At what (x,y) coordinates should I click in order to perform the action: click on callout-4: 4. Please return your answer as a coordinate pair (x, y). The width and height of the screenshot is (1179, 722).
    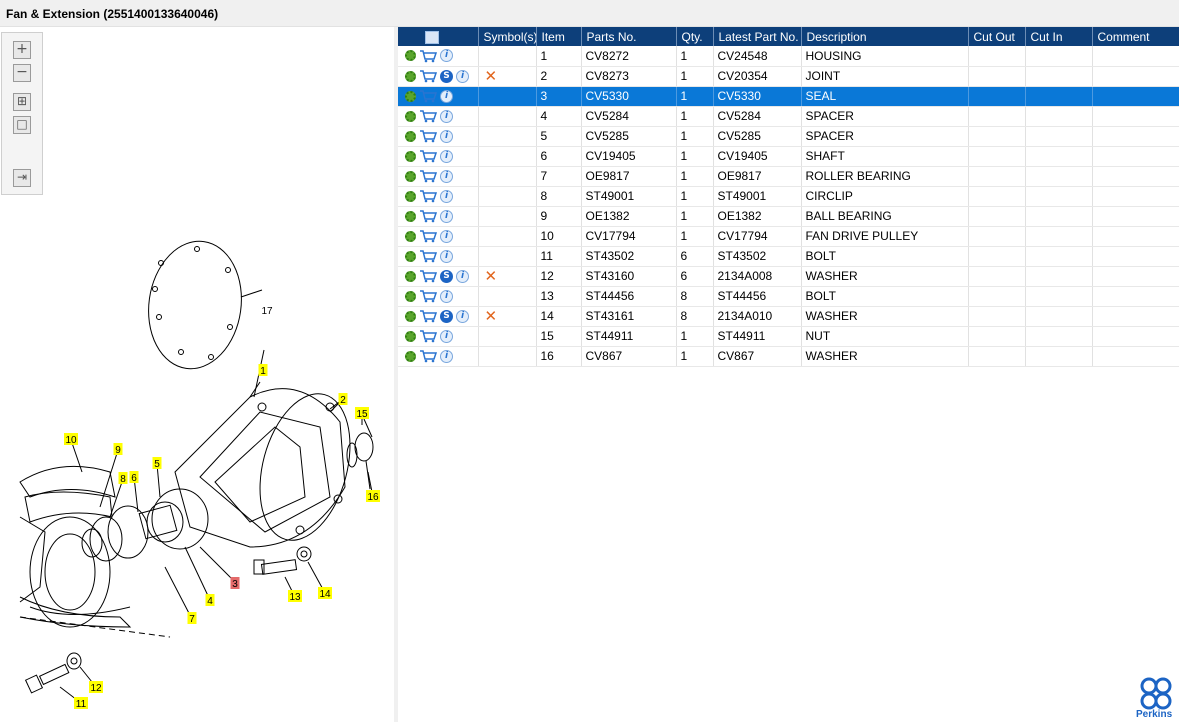
    Looking at the image, I should click on (210, 601).